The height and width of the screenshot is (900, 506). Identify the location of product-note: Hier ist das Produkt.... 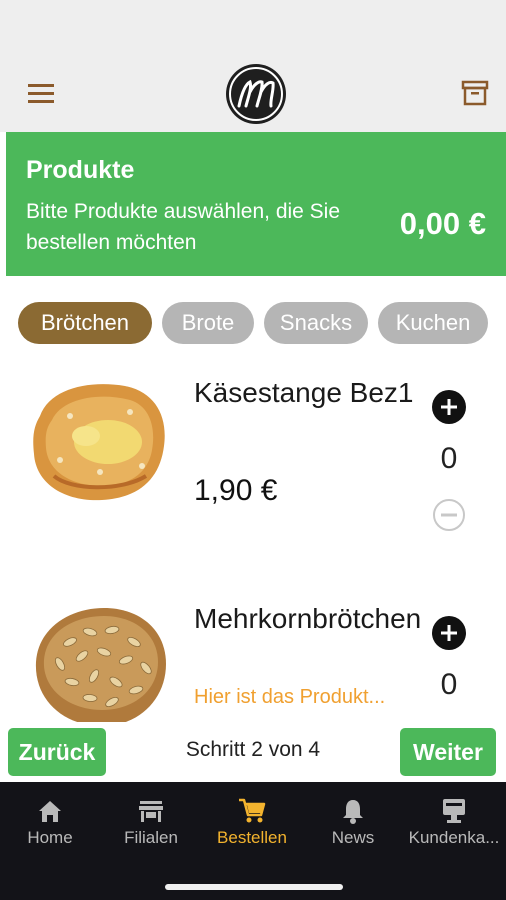
(290, 697).